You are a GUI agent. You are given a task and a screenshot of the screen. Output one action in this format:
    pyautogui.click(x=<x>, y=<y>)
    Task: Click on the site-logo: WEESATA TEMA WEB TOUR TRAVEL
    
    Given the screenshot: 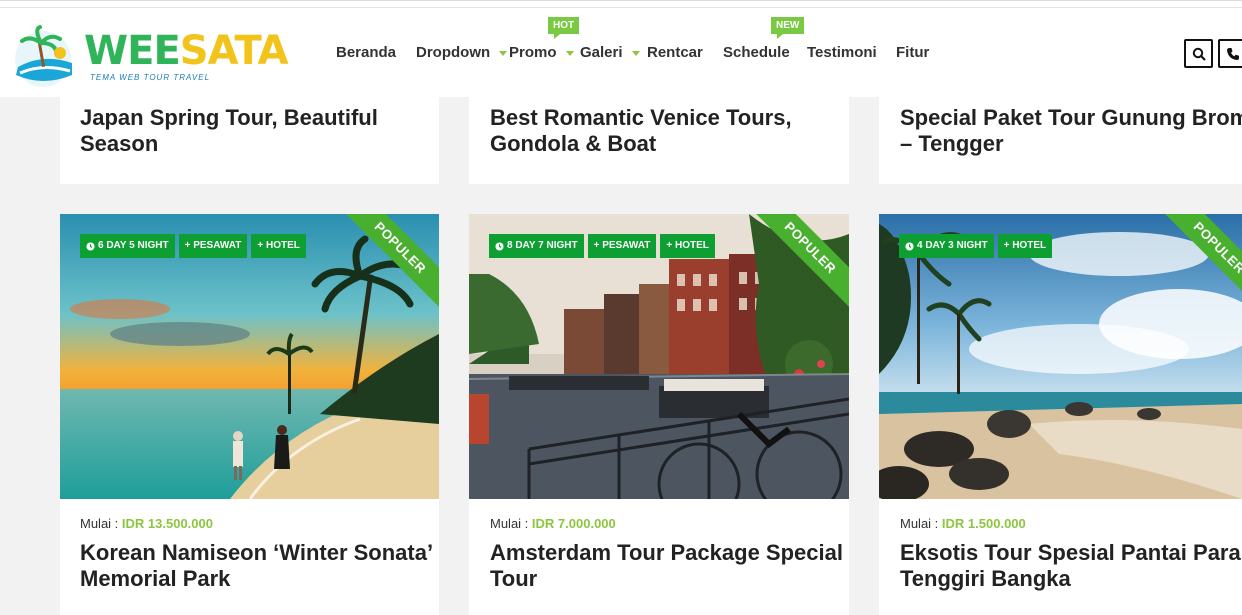 What is the action you would take?
    pyautogui.click(x=149, y=55)
    